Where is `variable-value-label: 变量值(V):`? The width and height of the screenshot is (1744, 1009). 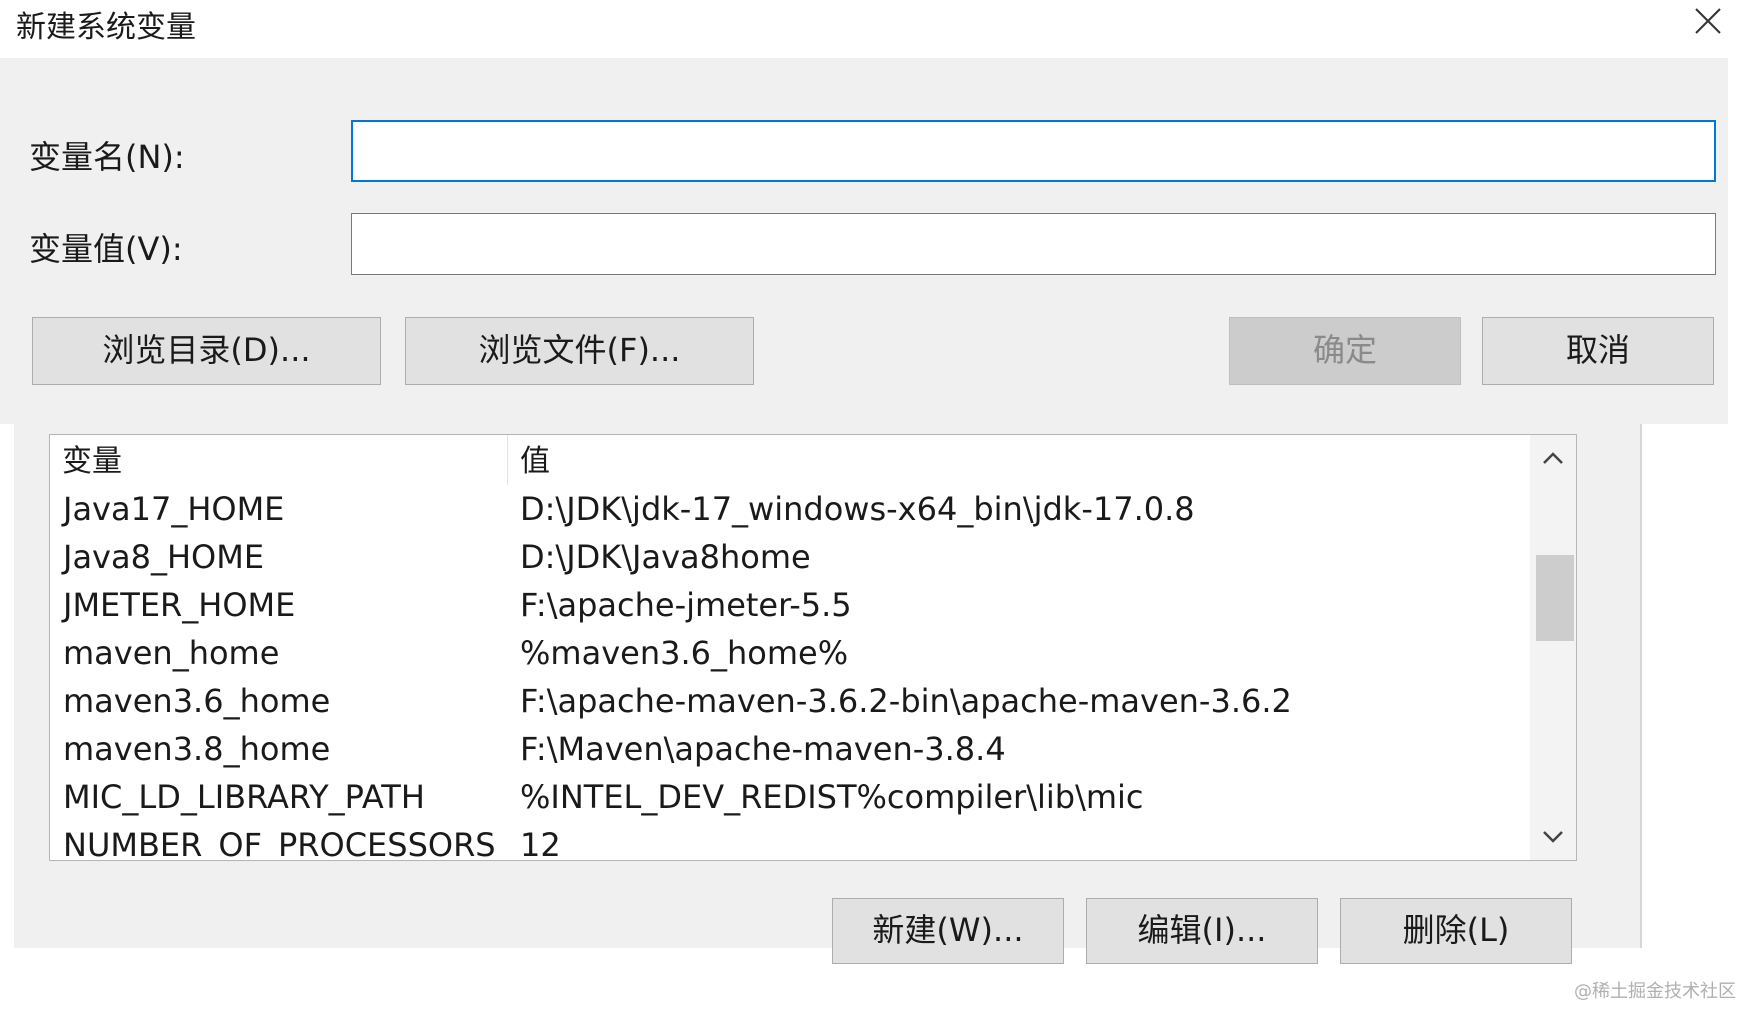 variable-value-label: 变量值(V): is located at coordinates (106, 249).